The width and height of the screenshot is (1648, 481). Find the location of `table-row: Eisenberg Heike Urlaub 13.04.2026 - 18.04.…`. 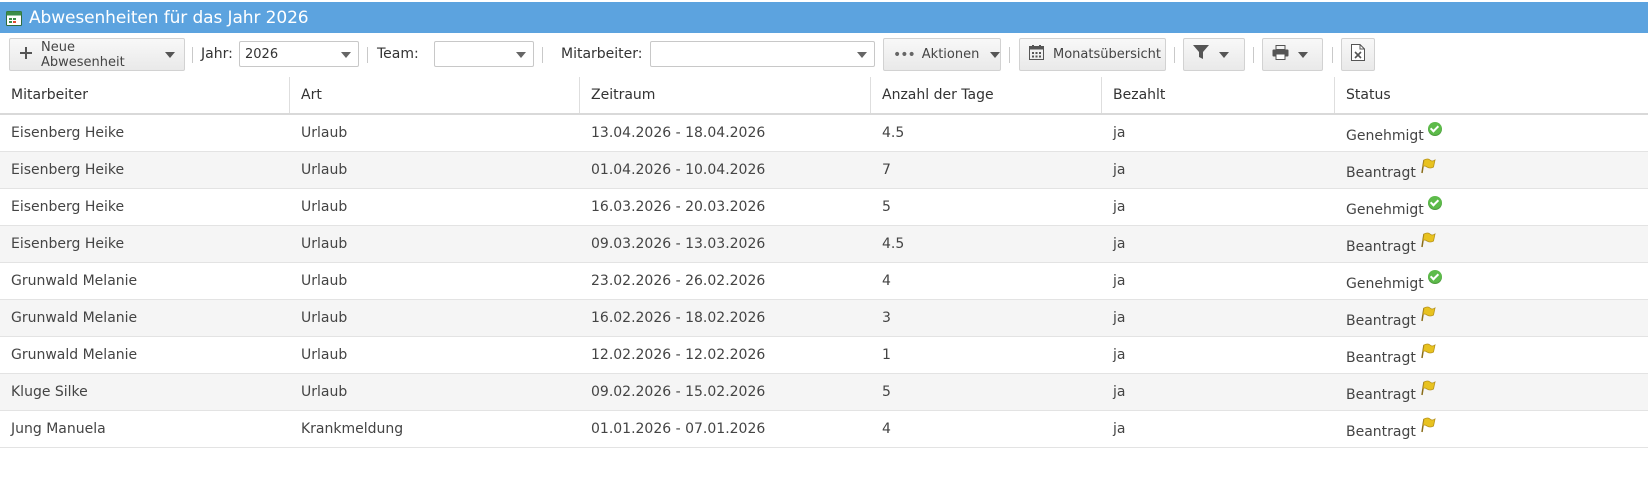

table-row: Eisenberg Heike Urlaub 13.04.2026 - 18.04.… is located at coordinates (824, 133).